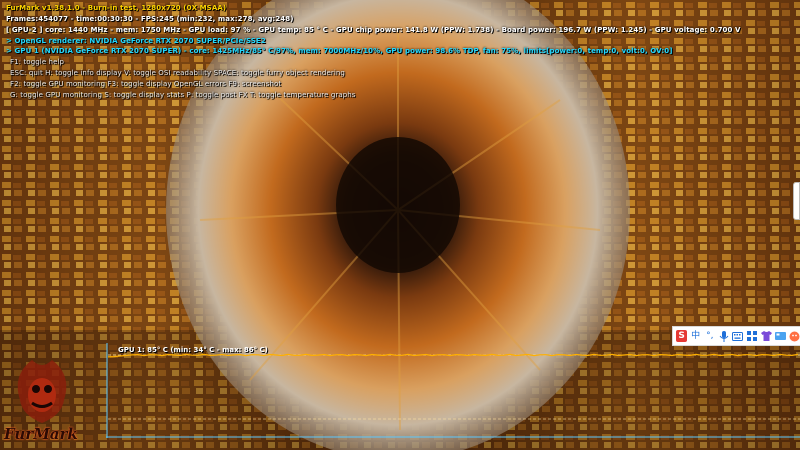 This screenshot has width=800, height=450. Describe the element at coordinates (780, 336) in the screenshot. I see `skin-icon` at that location.